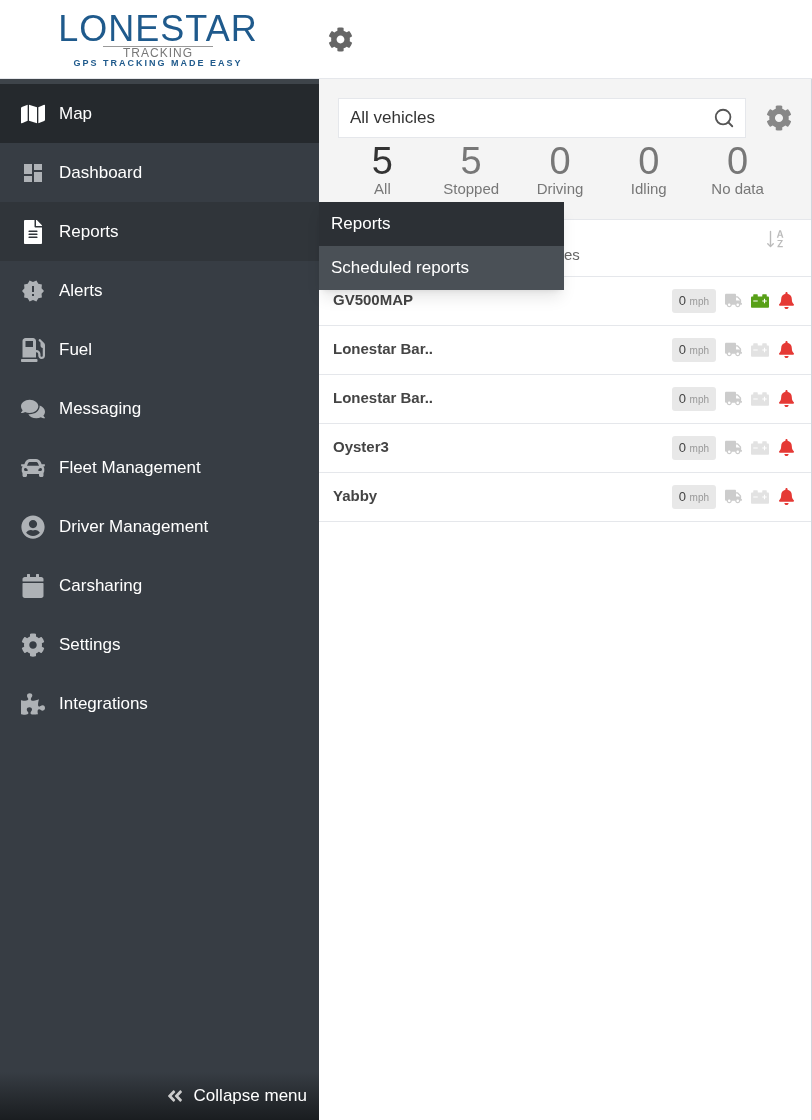  Describe the element at coordinates (382, 169) in the screenshot. I see `status-filter: 5 All` at that location.